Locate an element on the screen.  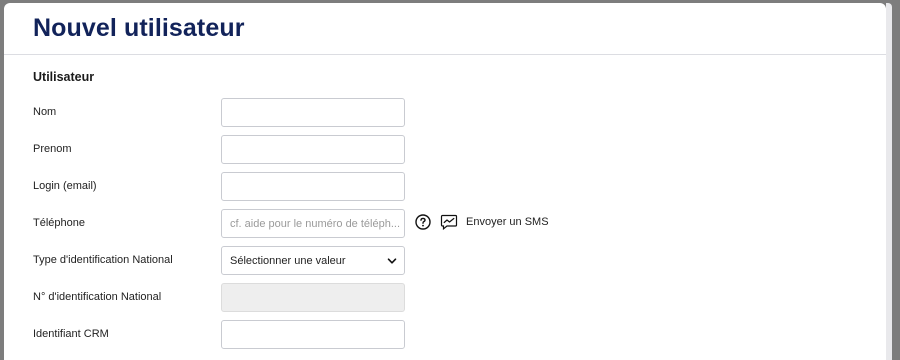
type-id-select: Sélectionner une valeur is located at coordinates (313, 260).